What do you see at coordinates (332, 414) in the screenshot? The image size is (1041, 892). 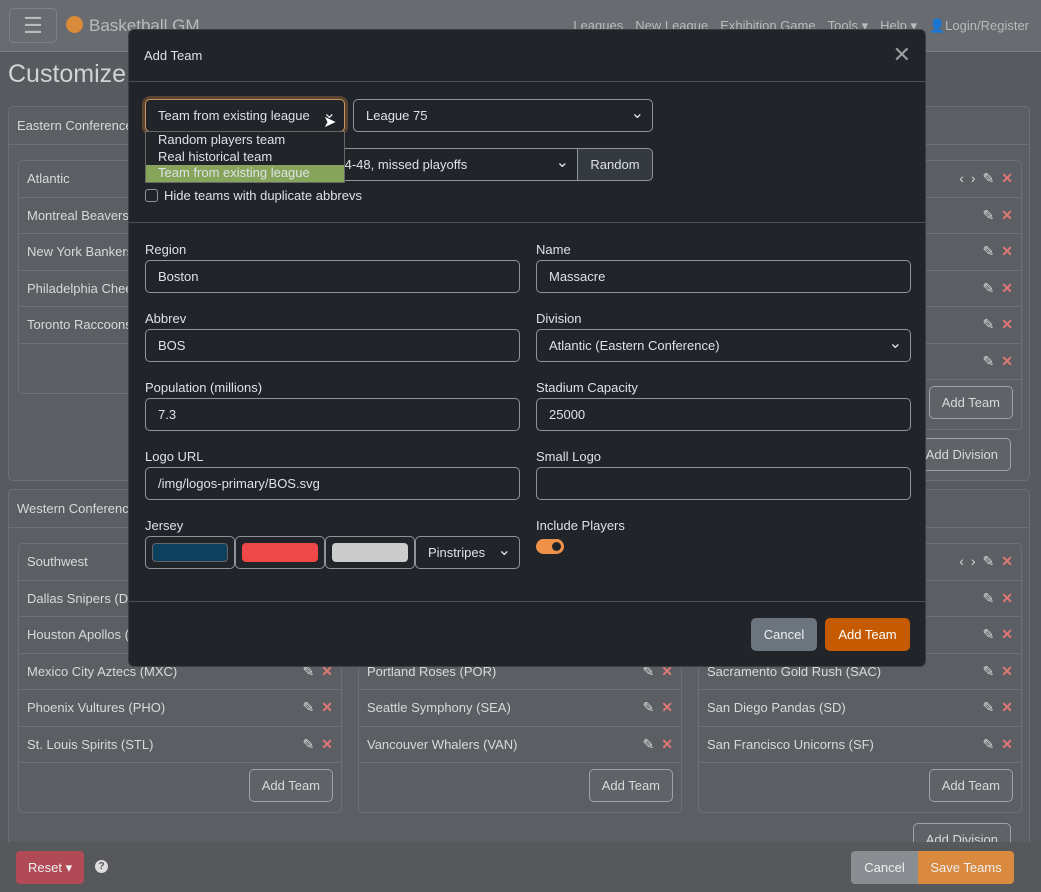 I see `population-input: 7.3` at bounding box center [332, 414].